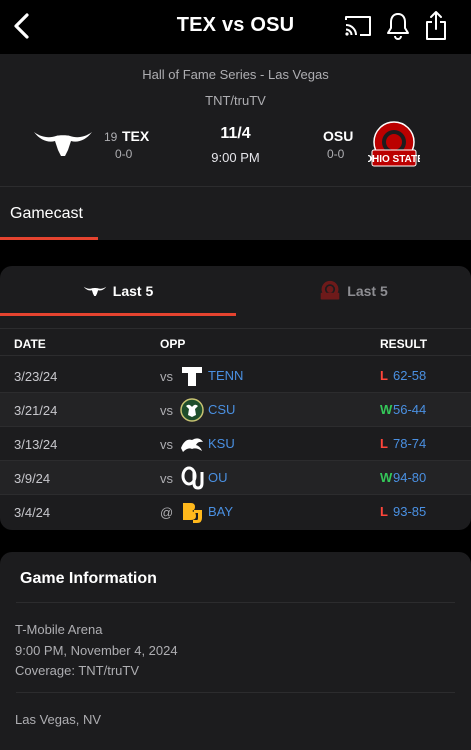 Image resolution: width=471 pixels, height=750 pixels. I want to click on active-tab-indicator, so click(49, 238).